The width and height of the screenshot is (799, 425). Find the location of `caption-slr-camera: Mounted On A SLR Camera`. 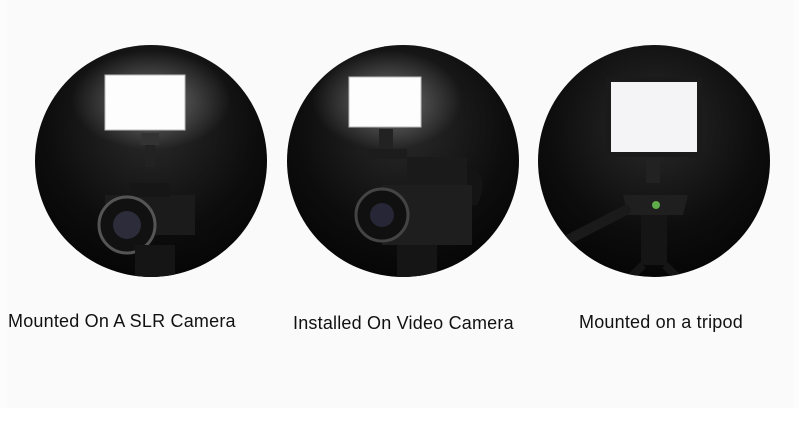

caption-slr-camera: Mounted On A SLR Camera is located at coordinates (122, 321).